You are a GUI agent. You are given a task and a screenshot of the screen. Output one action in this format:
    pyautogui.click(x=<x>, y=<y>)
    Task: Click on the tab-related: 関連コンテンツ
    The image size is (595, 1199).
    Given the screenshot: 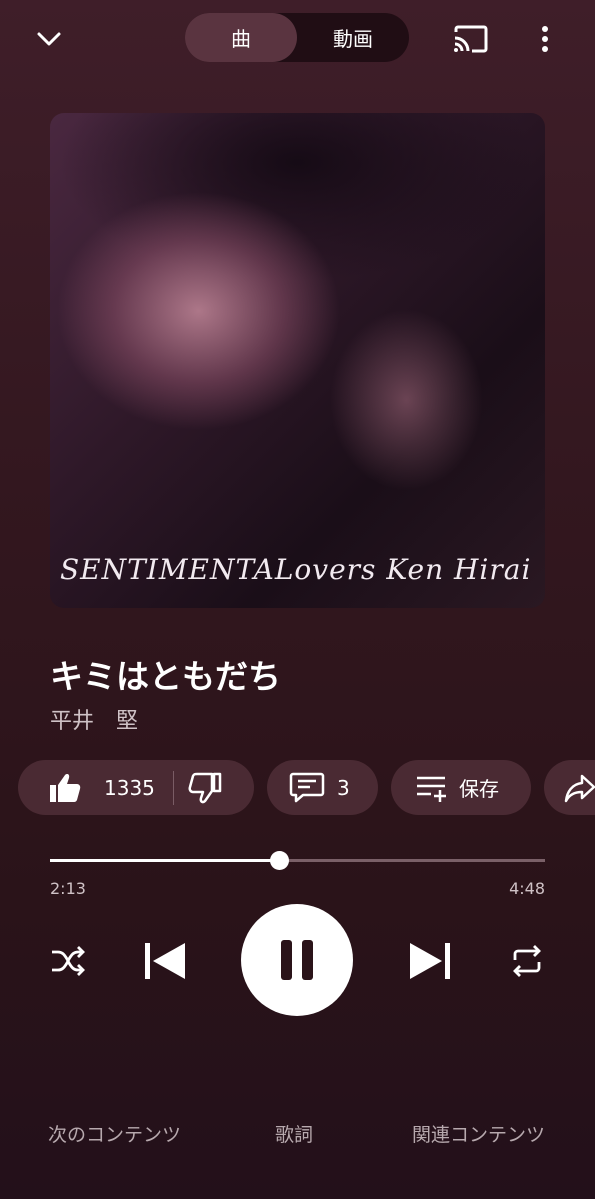 What is the action you would take?
    pyautogui.click(x=478, y=1133)
    